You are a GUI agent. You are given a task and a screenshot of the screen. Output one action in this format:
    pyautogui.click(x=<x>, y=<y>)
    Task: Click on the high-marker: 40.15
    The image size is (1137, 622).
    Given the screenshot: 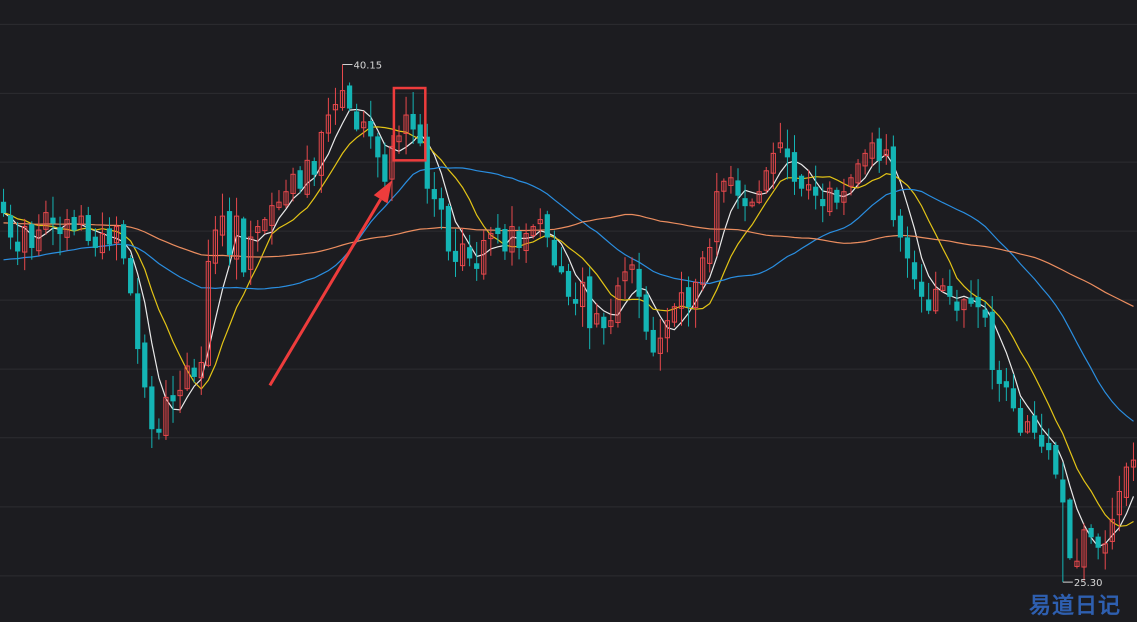 What is the action you would take?
    pyautogui.click(x=362, y=65)
    